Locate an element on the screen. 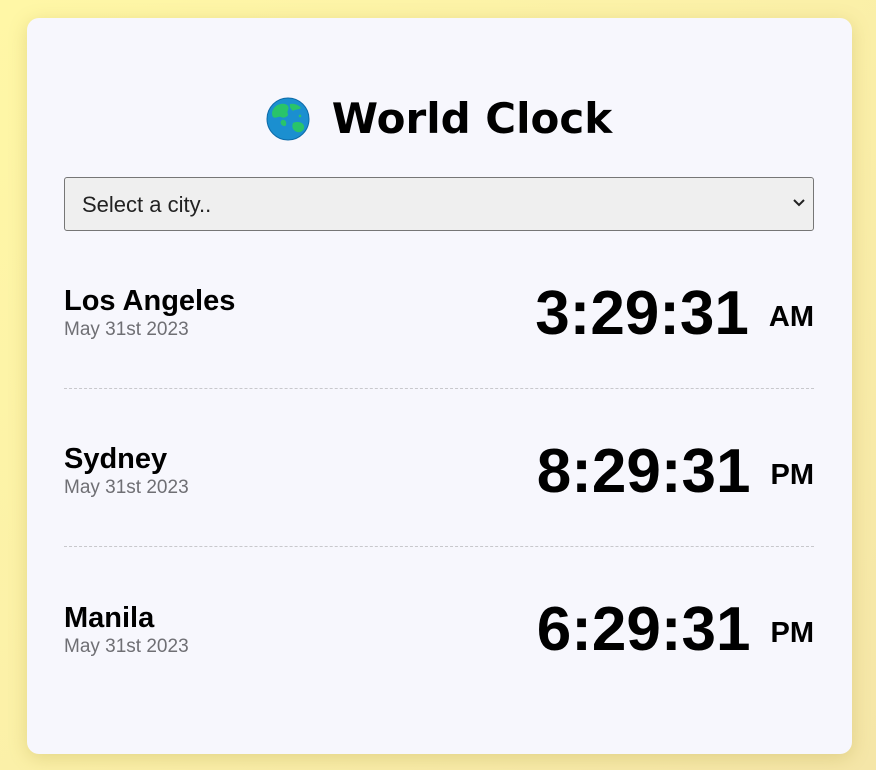  city-info: Sydney May 31st 2023 is located at coordinates (126, 471).